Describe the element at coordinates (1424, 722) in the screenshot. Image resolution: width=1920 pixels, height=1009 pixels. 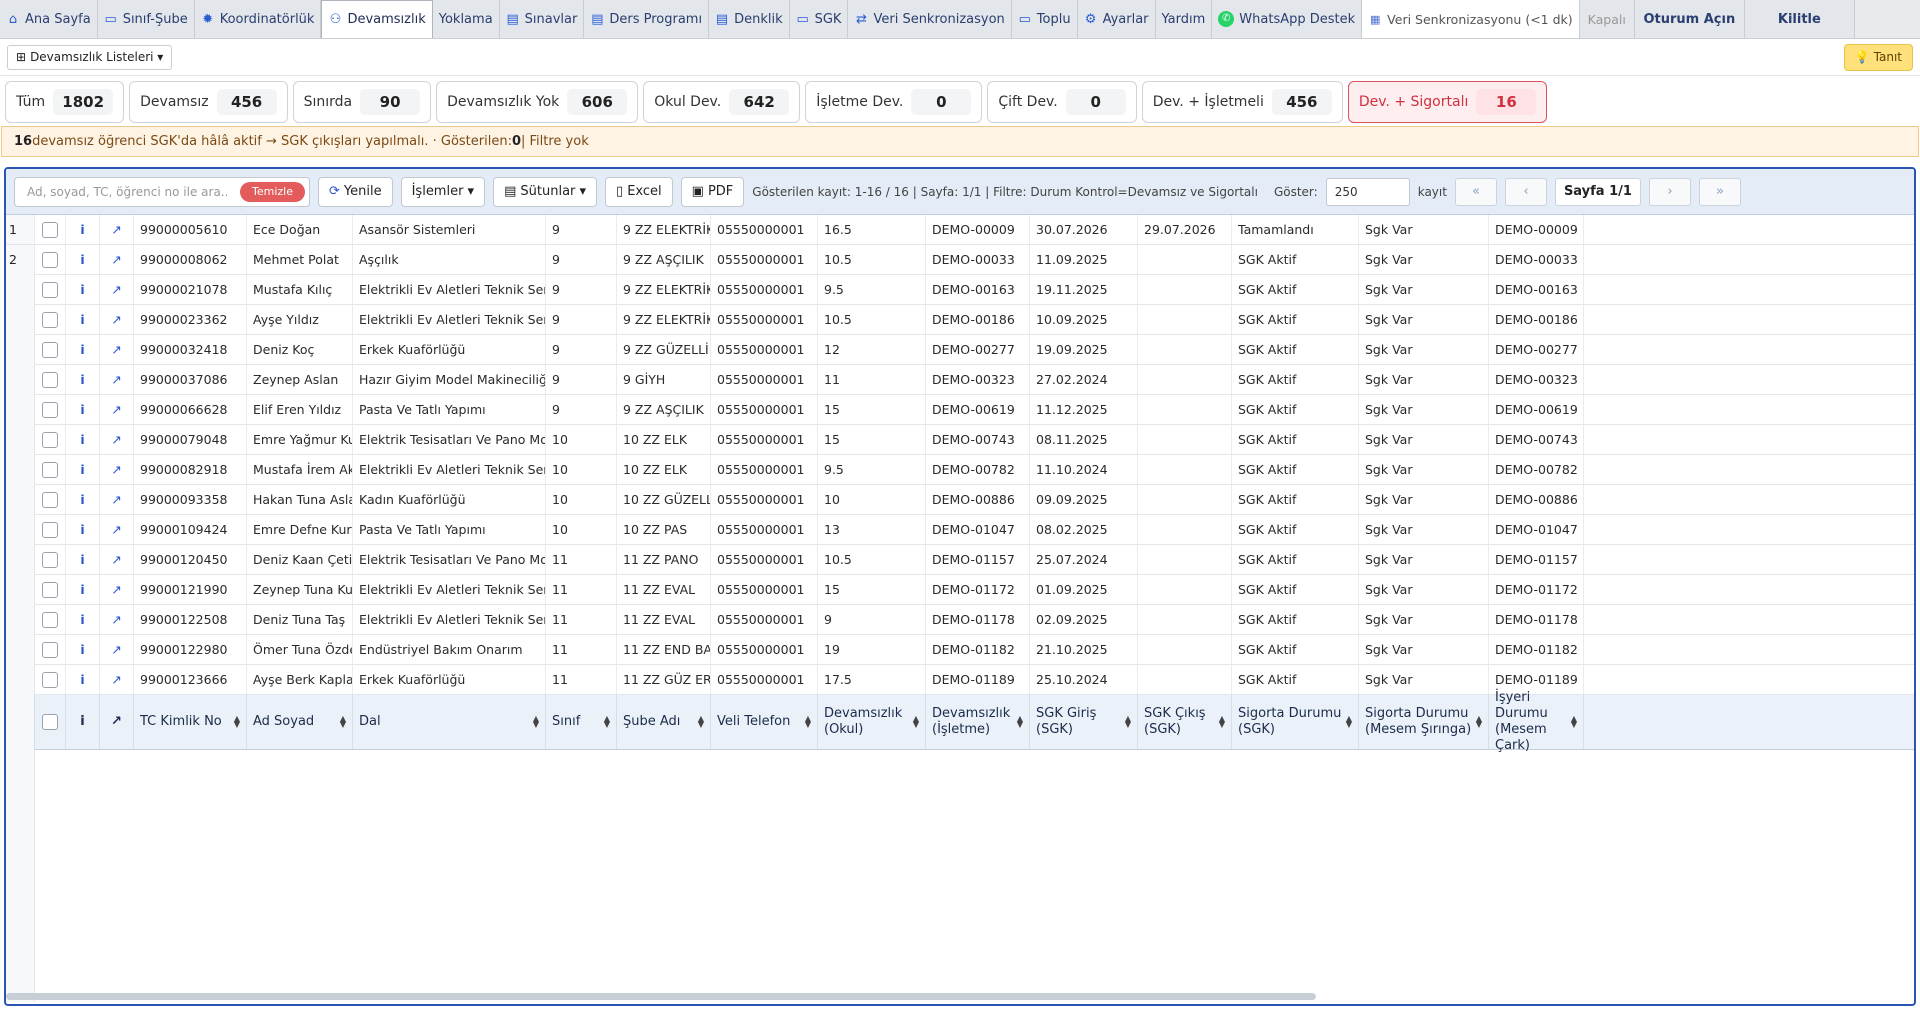
I see `column-header: Sigorta Durumu (Mesem Şırınga) ▲ ▼` at that location.